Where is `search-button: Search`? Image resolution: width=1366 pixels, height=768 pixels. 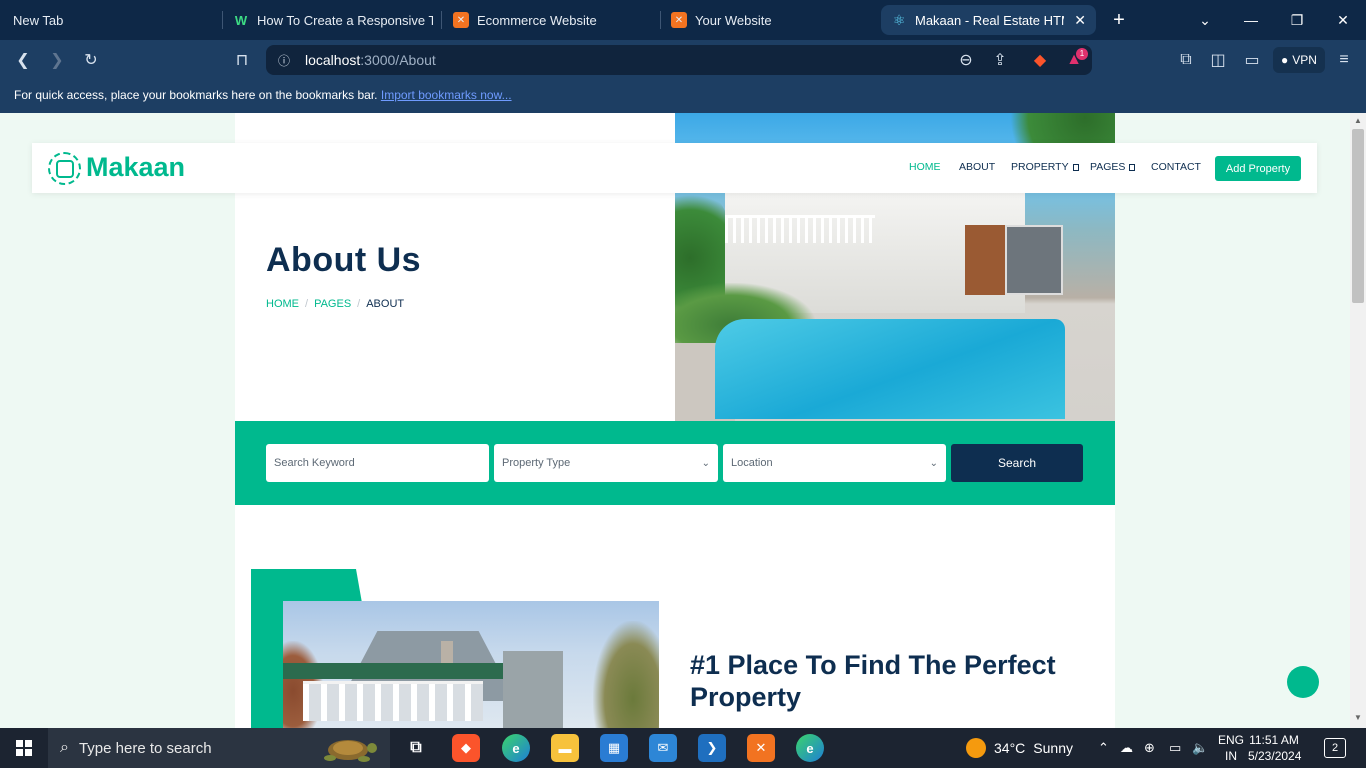 search-button: Search is located at coordinates (1017, 463).